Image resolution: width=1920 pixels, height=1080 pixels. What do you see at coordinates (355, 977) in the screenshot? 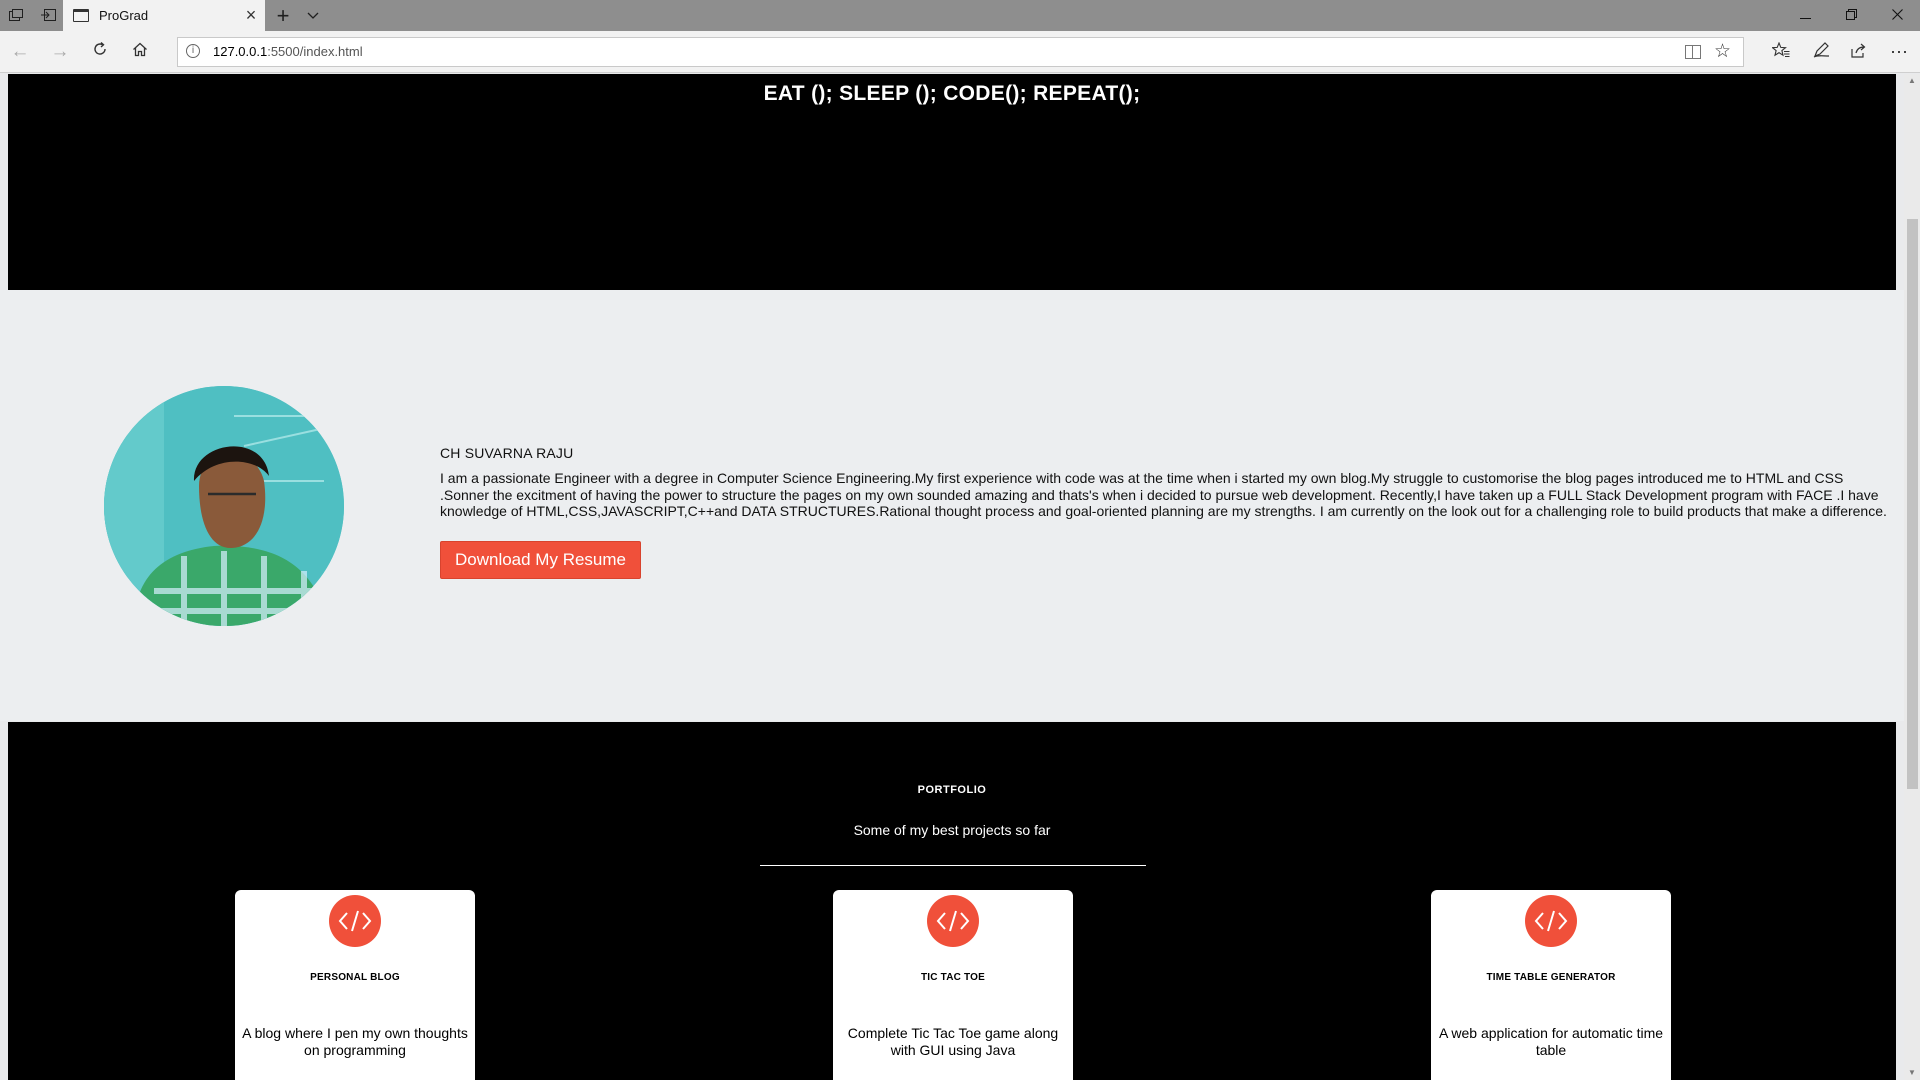
I see `project-title: PERSONAL BLOG` at bounding box center [355, 977].